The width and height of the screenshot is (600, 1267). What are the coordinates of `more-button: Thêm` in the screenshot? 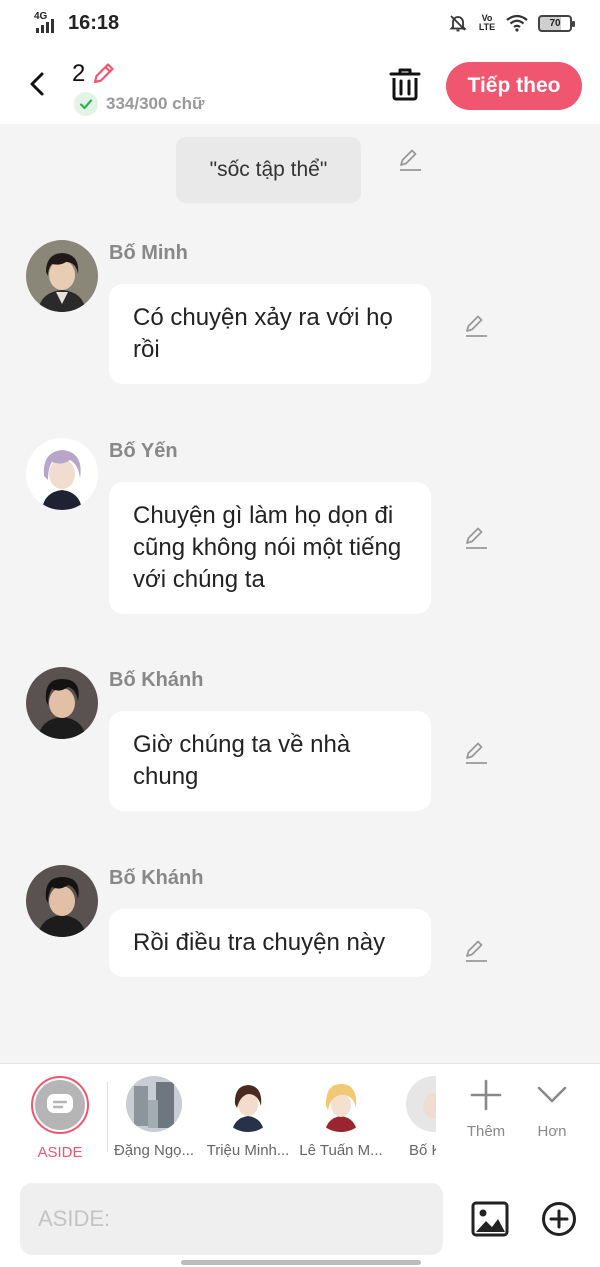 It's located at (486, 1109).